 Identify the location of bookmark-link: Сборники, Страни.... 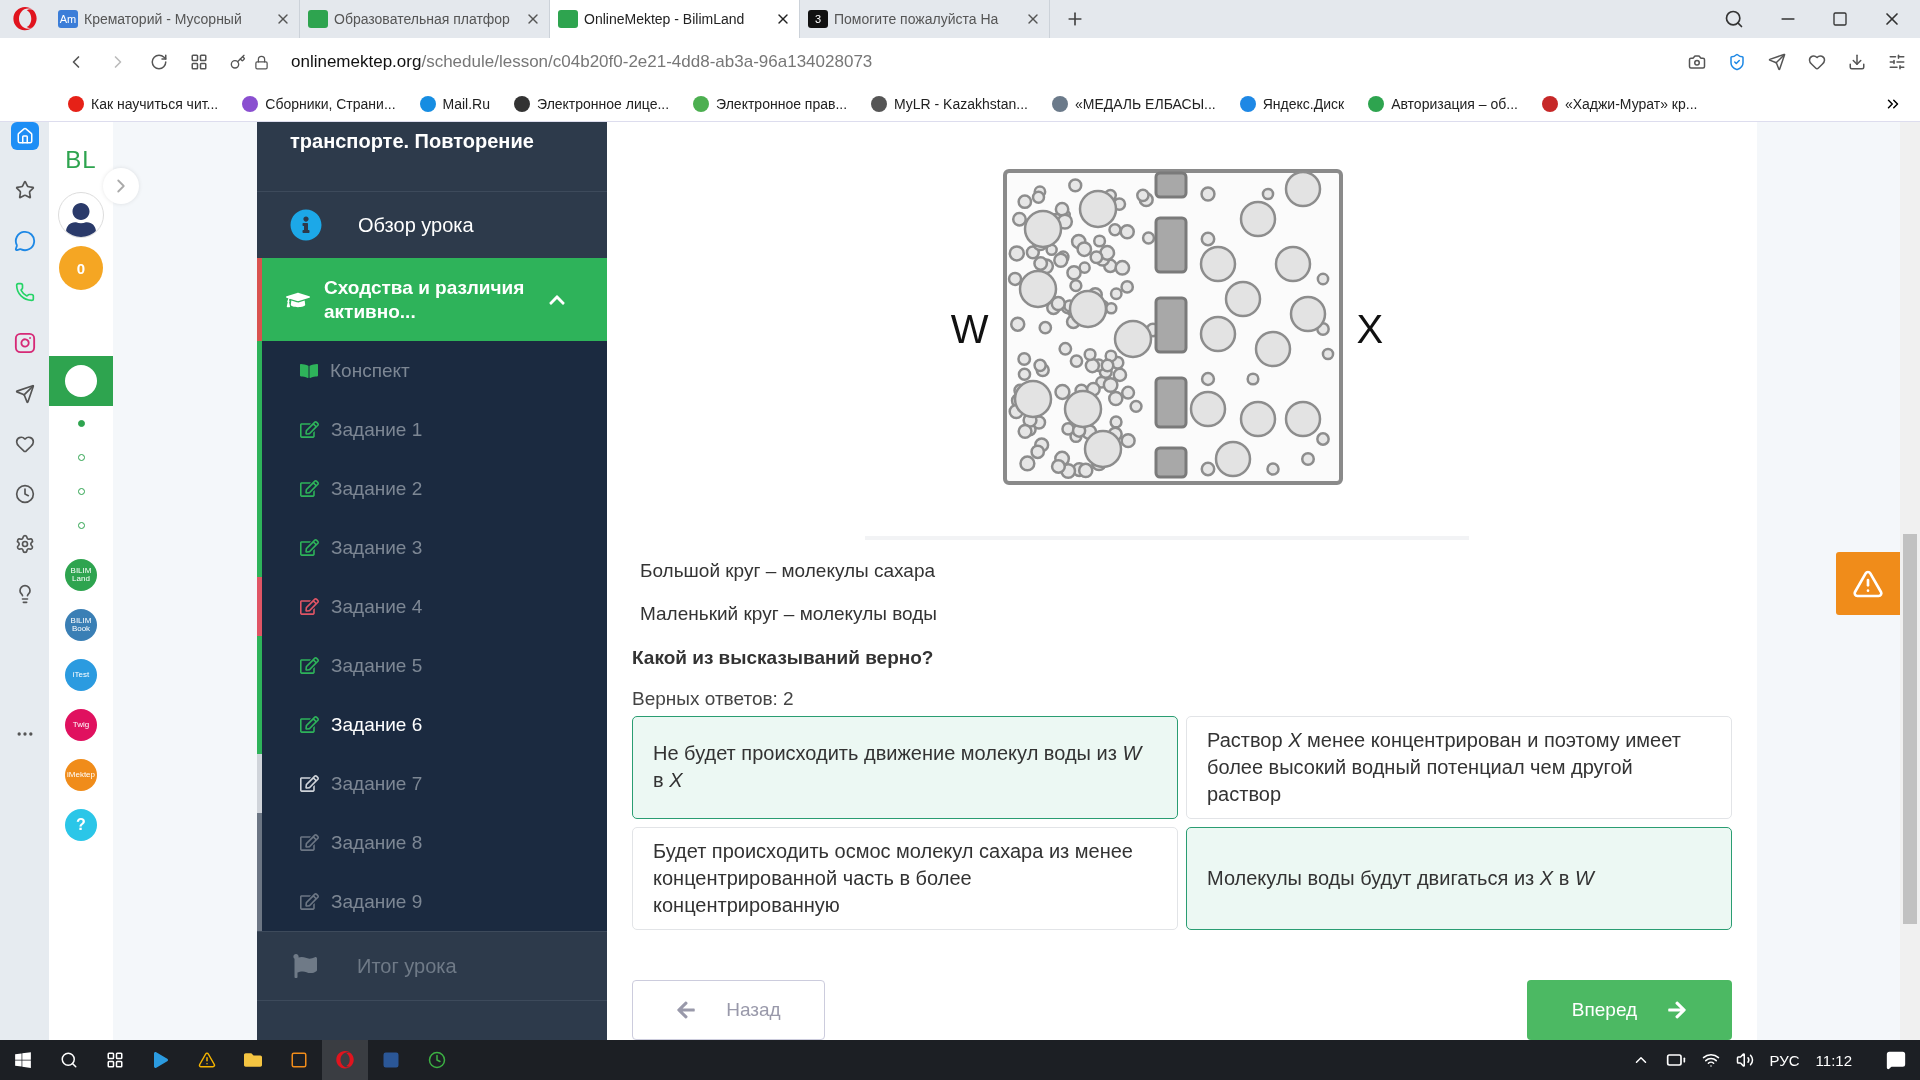
(319, 103).